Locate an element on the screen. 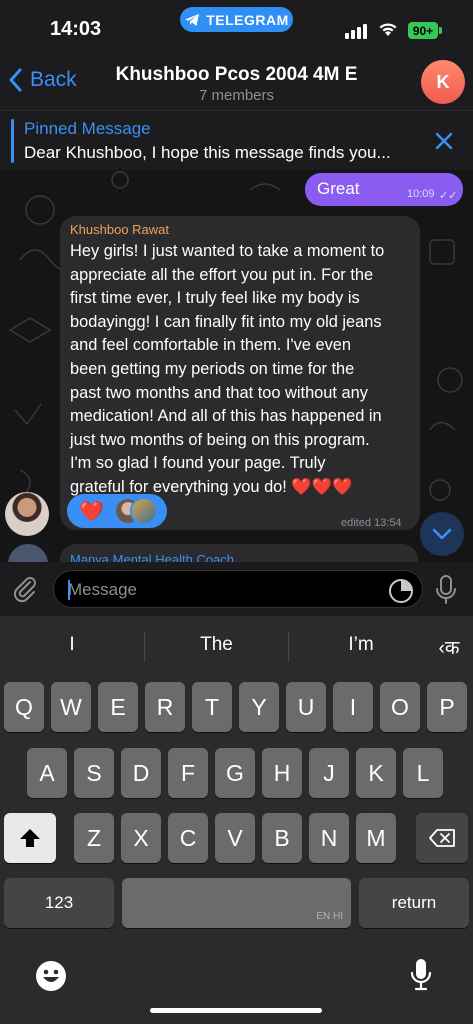 The width and height of the screenshot is (473, 1024). message-line: past two months and that too without any is located at coordinates (219, 392).